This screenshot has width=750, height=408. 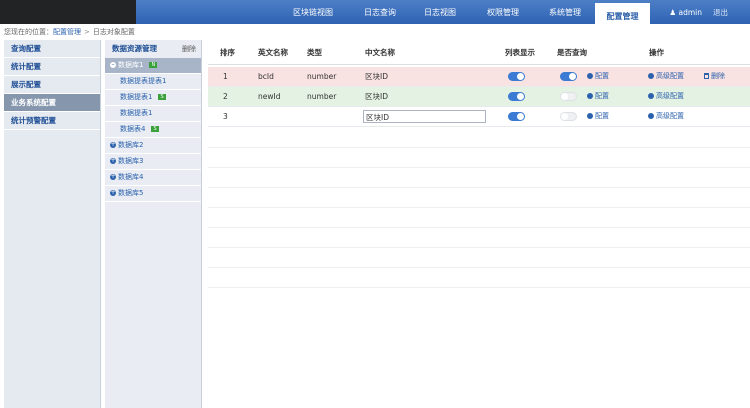 What do you see at coordinates (52, 103) in the screenshot?
I see `sidebar-item-business-config: 业务系统配置` at bounding box center [52, 103].